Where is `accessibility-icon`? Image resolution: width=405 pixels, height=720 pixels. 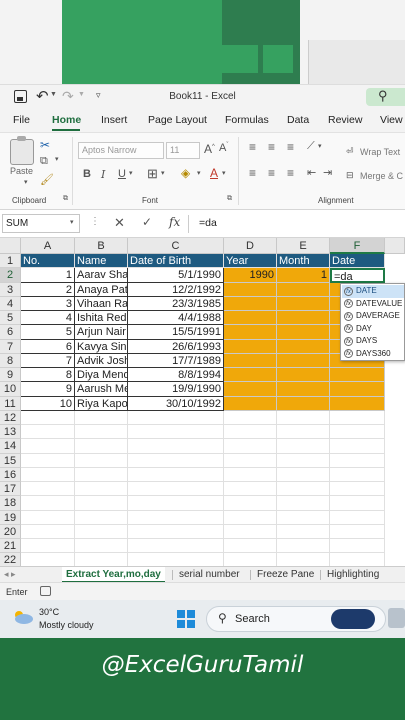 accessibility-icon is located at coordinates (45, 591).